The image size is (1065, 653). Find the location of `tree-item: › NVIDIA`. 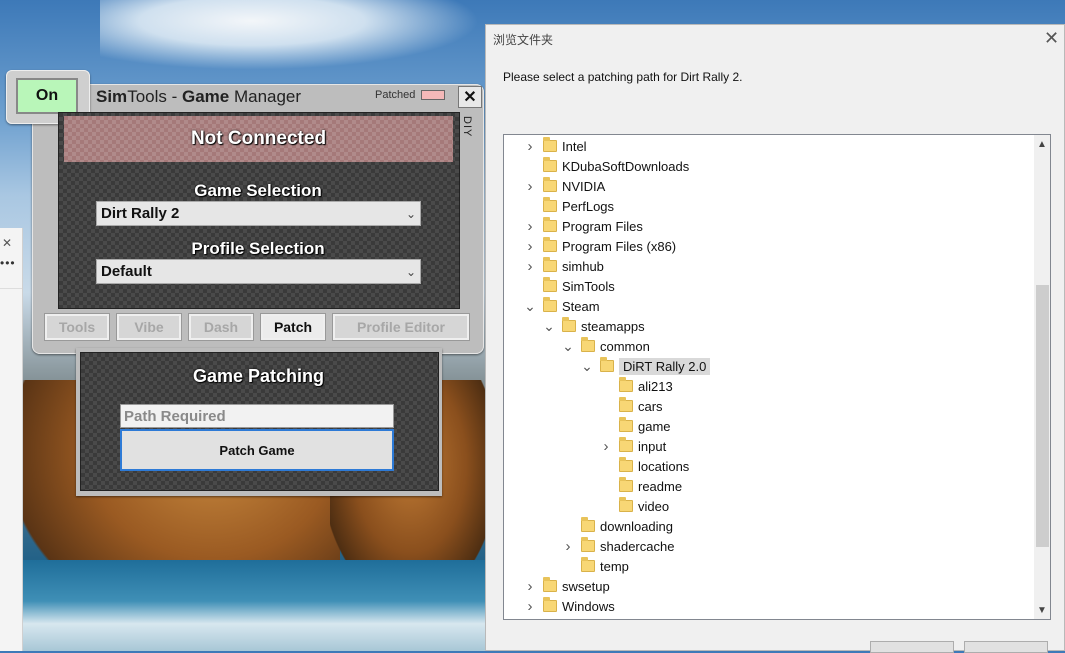

tree-item: › NVIDIA is located at coordinates (564, 186).